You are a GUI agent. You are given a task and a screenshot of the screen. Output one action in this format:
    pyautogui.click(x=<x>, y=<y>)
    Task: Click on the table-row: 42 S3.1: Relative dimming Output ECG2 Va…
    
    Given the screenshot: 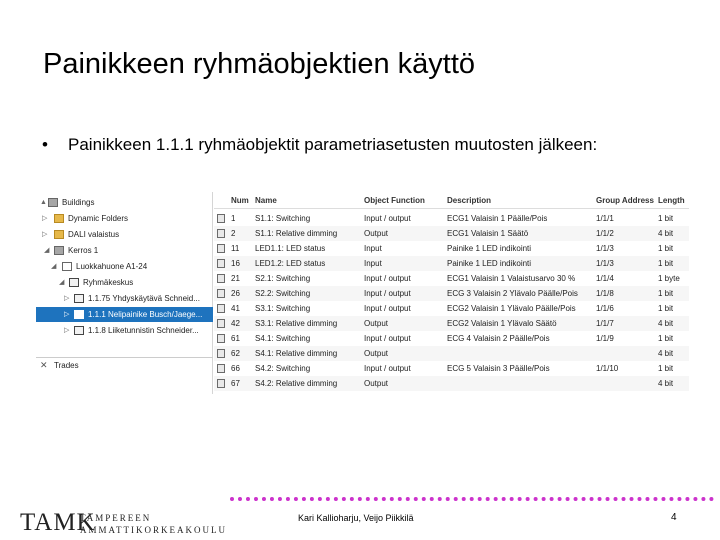 What is the action you would take?
    pyautogui.click(x=451, y=323)
    